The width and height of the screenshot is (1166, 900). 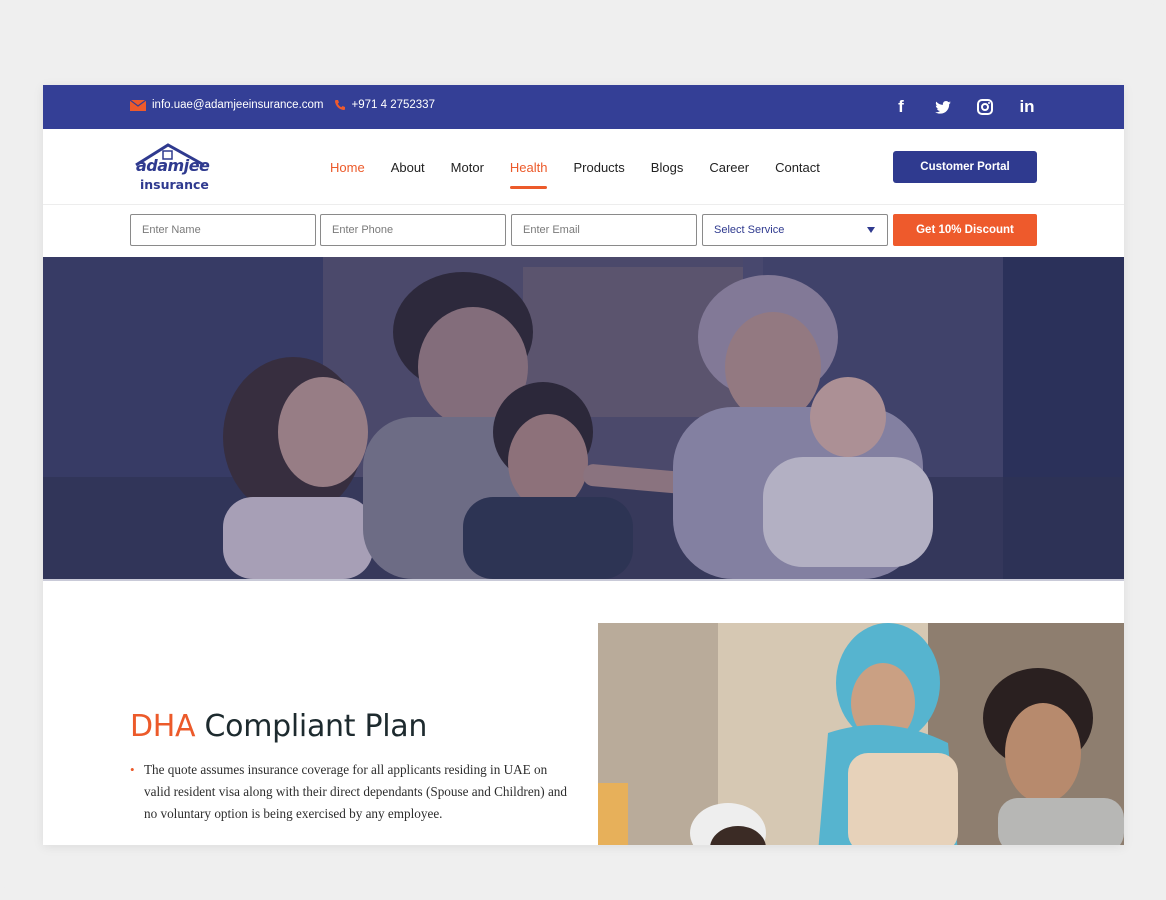 What do you see at coordinates (797, 167) in the screenshot?
I see `nav-item-contact: Contact` at bounding box center [797, 167].